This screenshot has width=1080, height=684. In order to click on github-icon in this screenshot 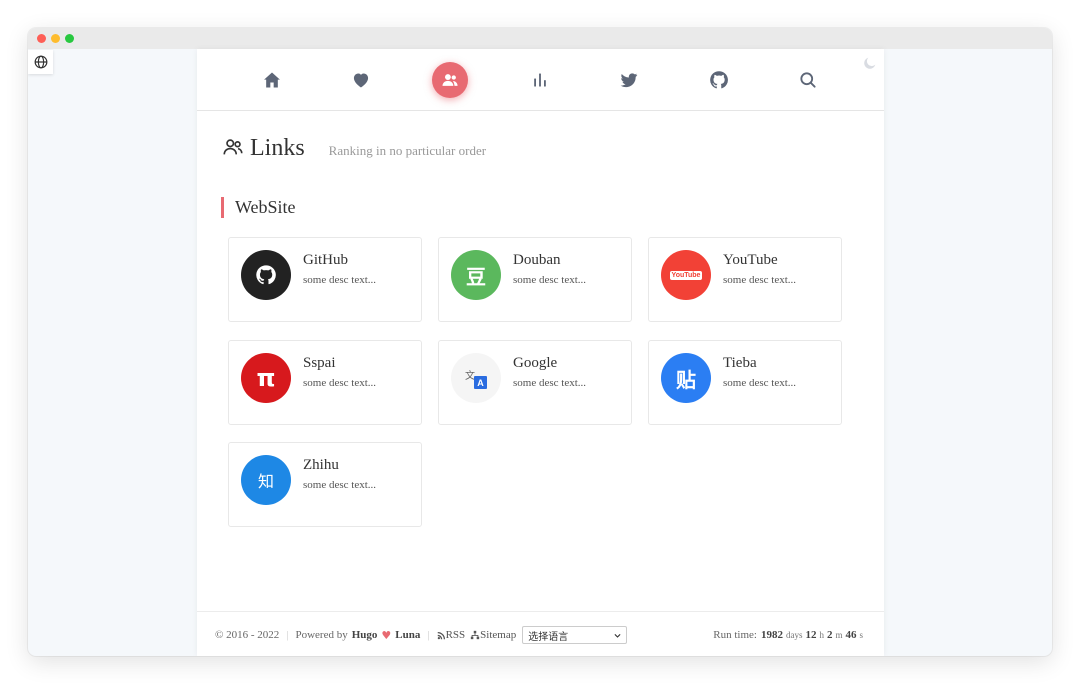, I will do `click(719, 80)`.